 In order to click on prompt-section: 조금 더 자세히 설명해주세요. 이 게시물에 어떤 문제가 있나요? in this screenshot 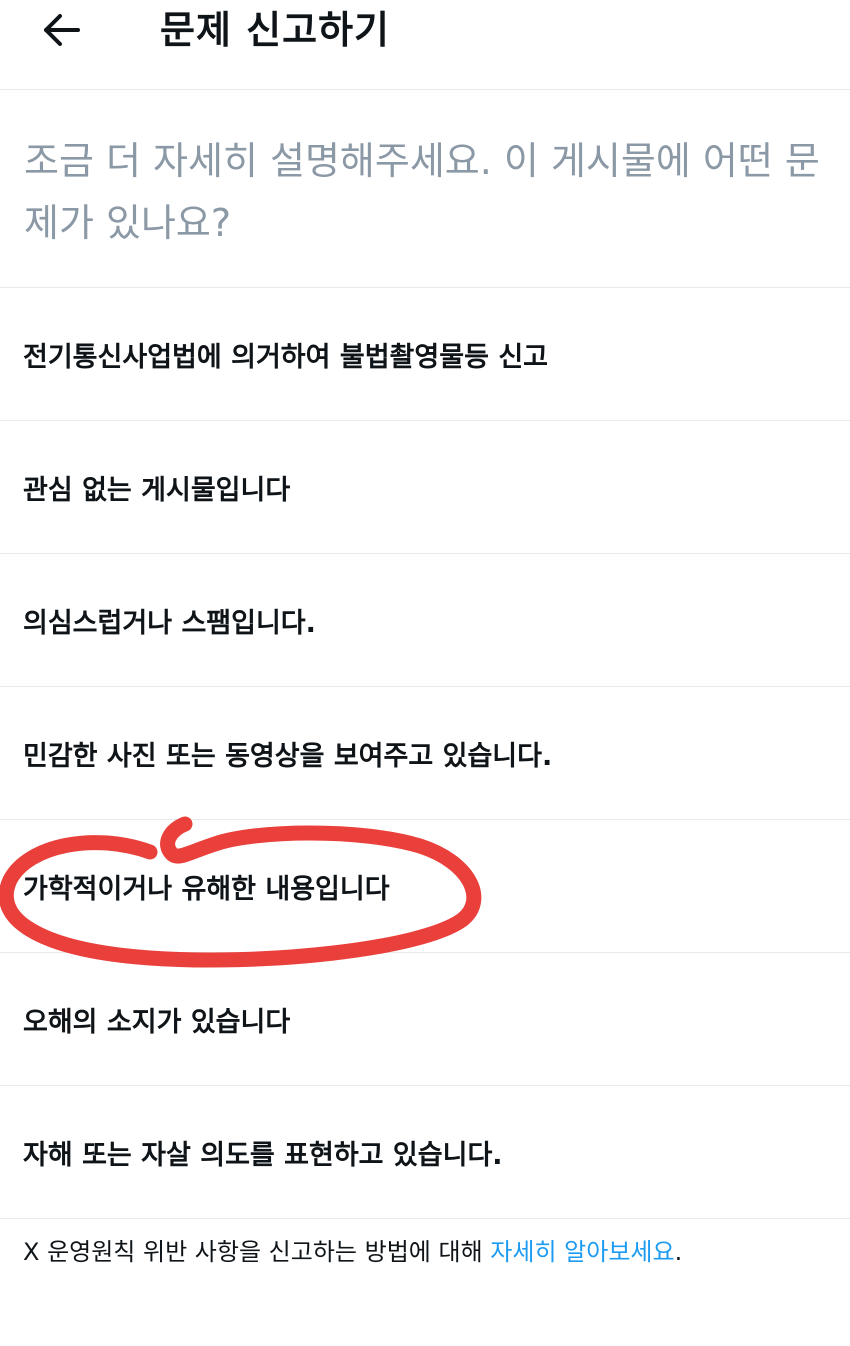, I will do `click(425, 189)`.